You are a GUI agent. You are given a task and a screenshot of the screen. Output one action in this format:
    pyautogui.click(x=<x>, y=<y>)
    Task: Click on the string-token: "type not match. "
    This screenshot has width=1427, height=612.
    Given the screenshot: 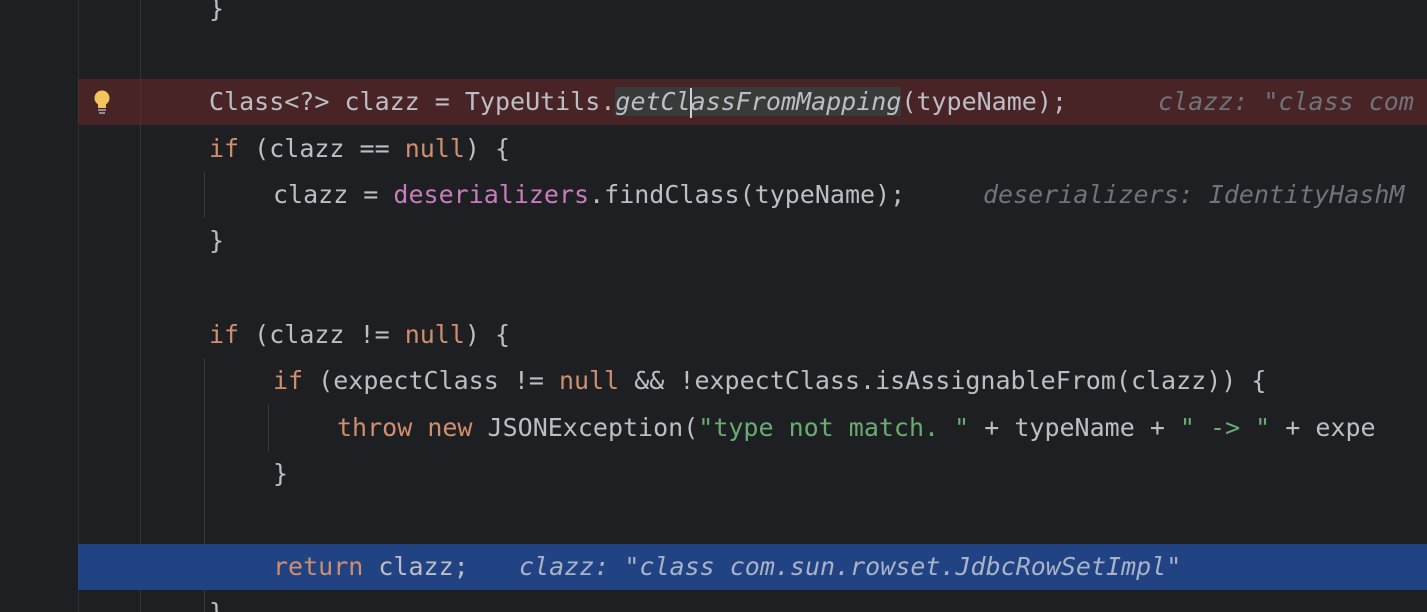 What is the action you would take?
    pyautogui.click(x=834, y=427)
    